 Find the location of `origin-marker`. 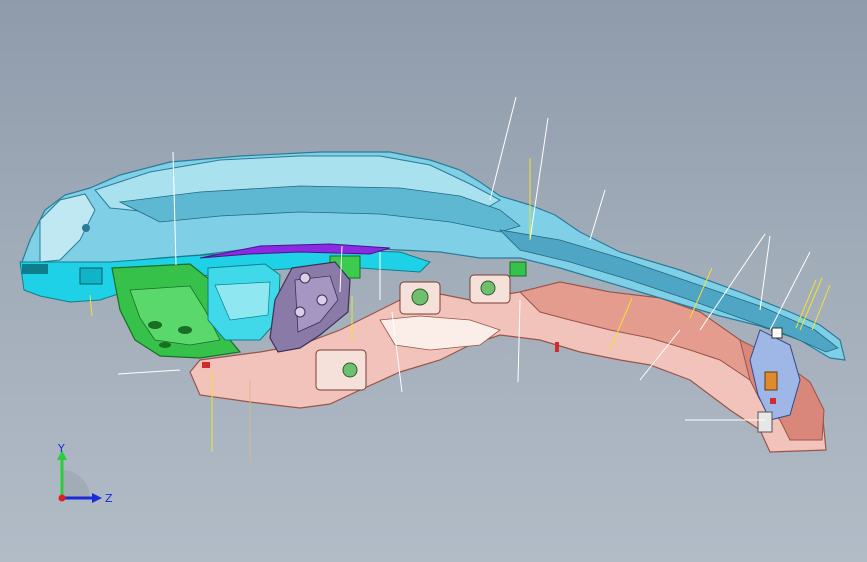

origin-marker is located at coordinates (62, 498).